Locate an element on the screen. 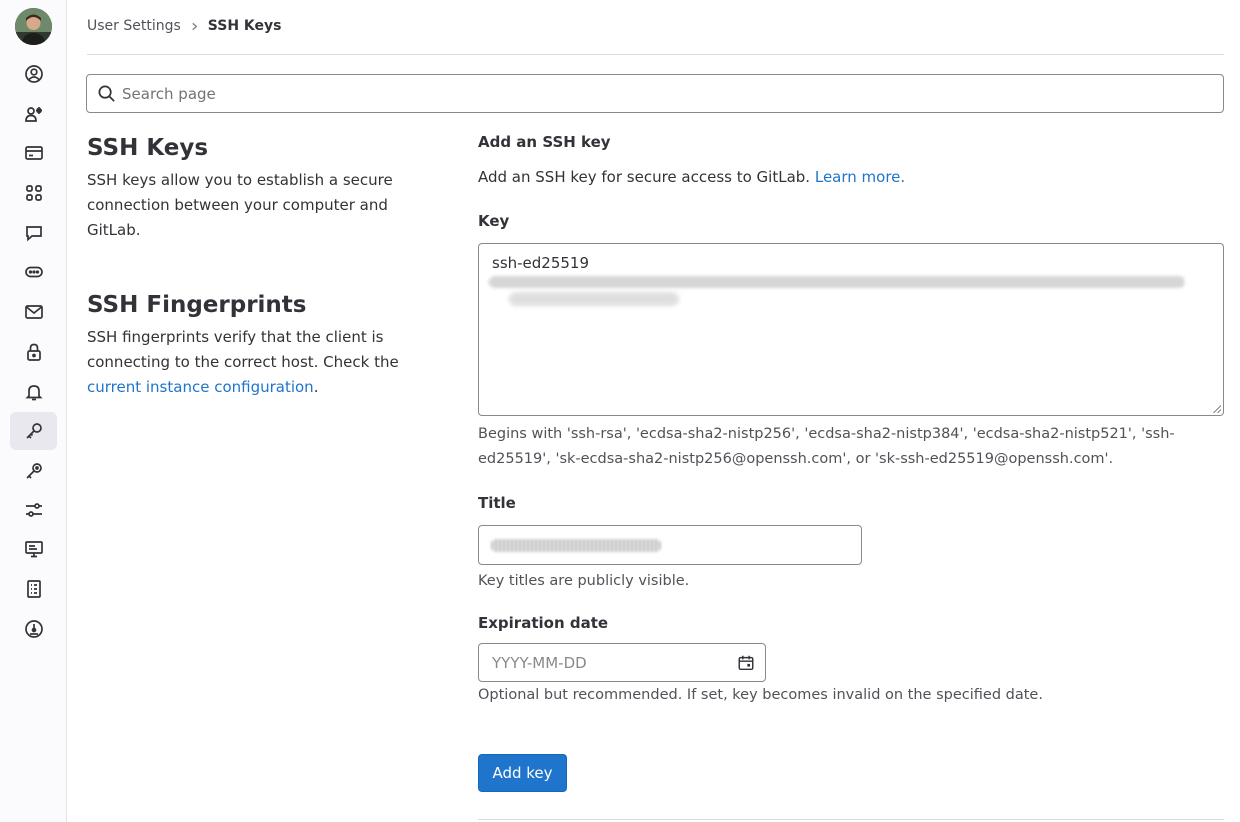  sidebar is located at coordinates (33, 411).